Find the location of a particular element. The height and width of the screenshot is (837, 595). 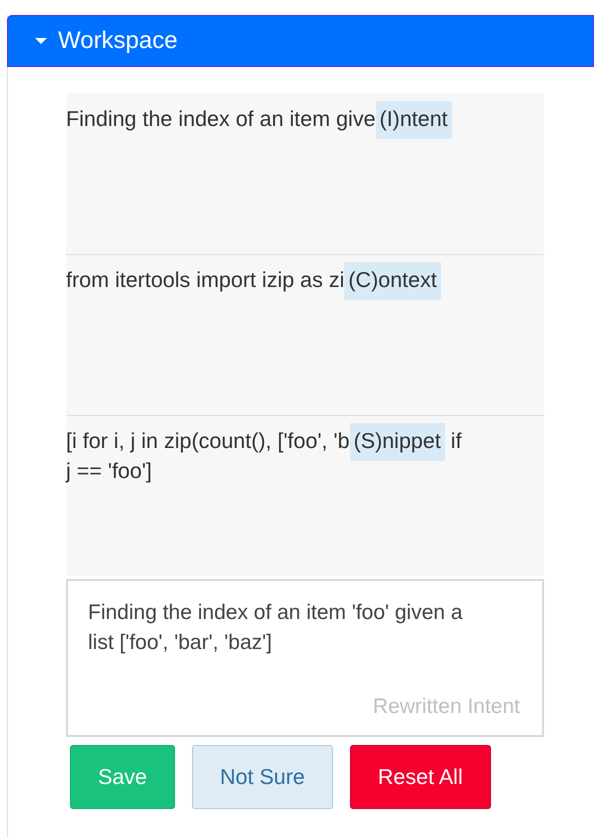

section-text: j == 'foo'] is located at coordinates (109, 471).